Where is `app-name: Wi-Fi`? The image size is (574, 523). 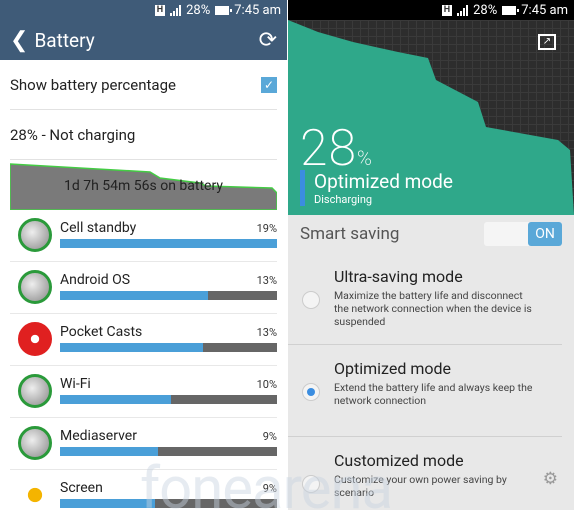
app-name: Wi-Fi is located at coordinates (75, 384).